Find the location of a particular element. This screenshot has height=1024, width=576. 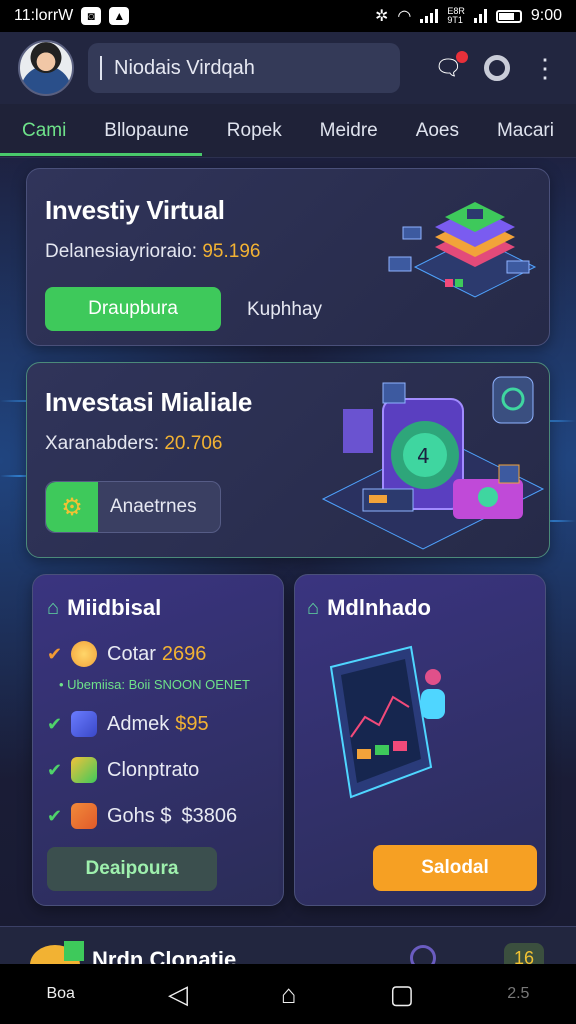

mute-icon: ✲ is located at coordinates (381, 16).